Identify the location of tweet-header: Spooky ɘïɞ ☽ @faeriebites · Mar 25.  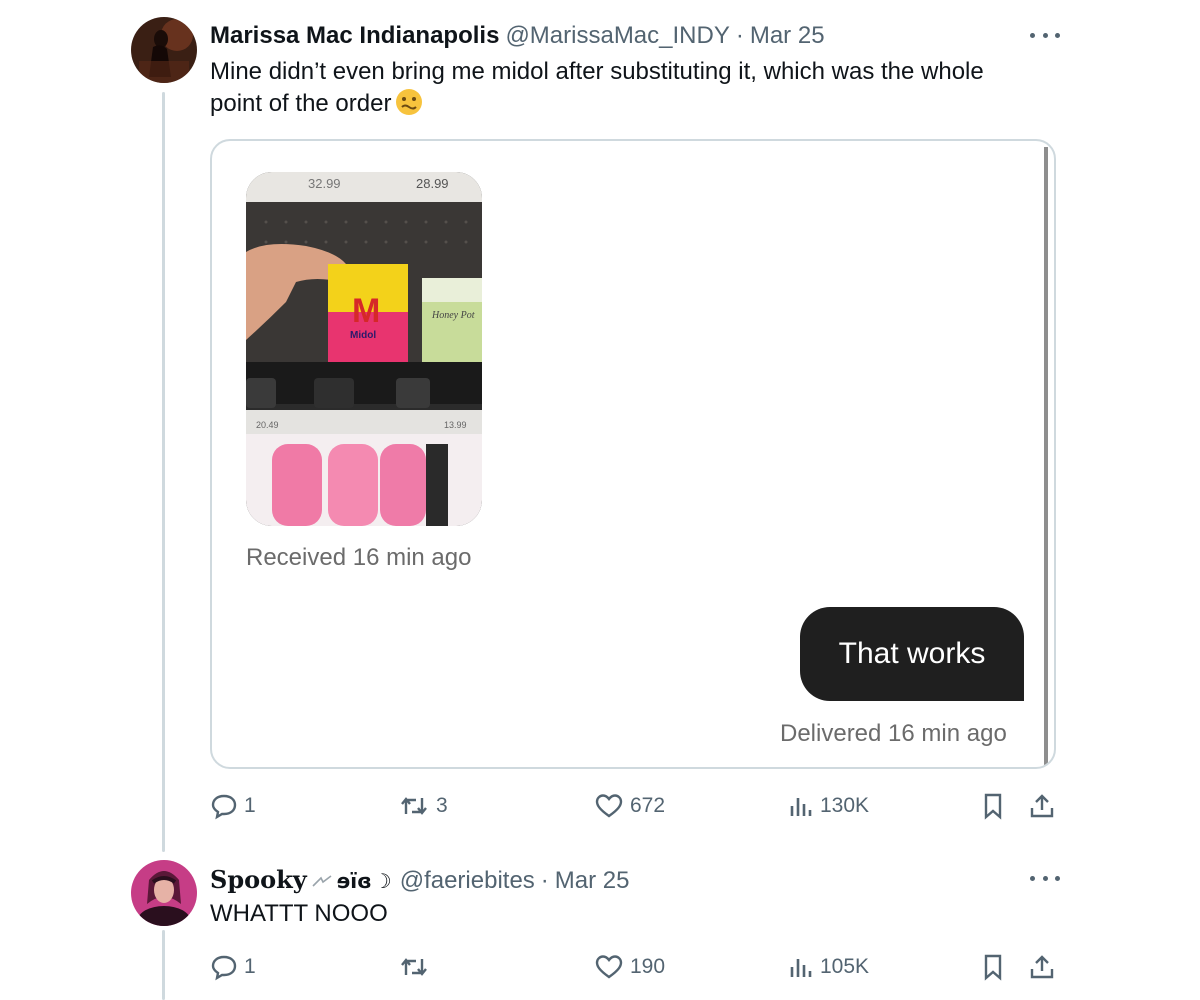
(420, 880).